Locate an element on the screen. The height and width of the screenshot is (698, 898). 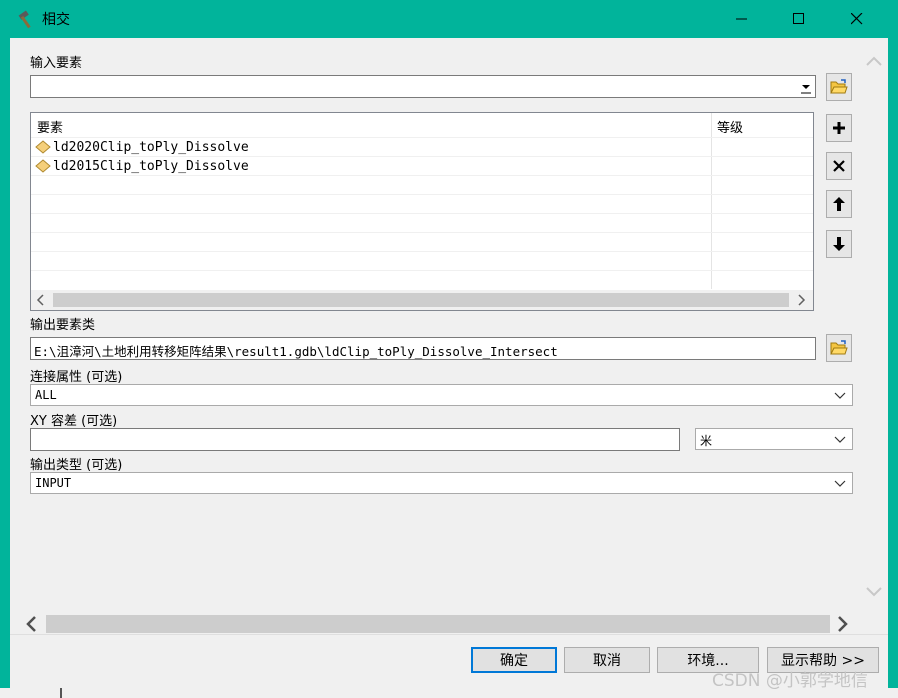
move-up-button is located at coordinates (839, 204).